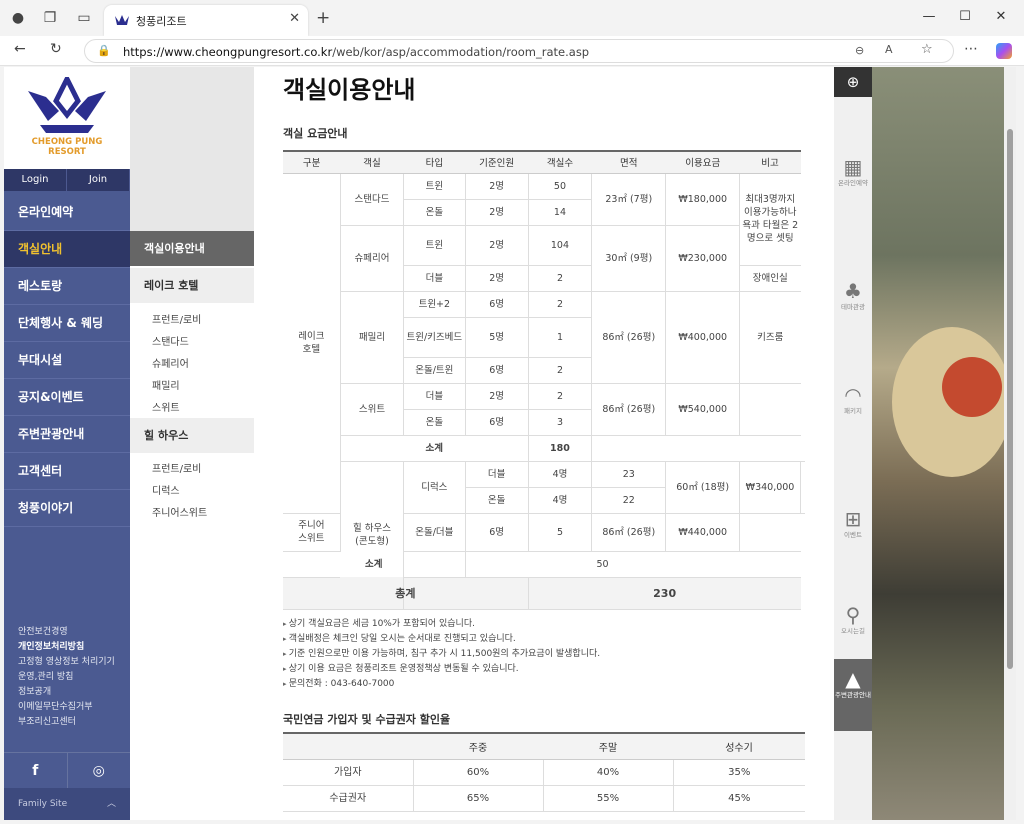 The width and height of the screenshot is (1024, 824). I want to click on page-title: 객실이용안내, so click(349, 90).